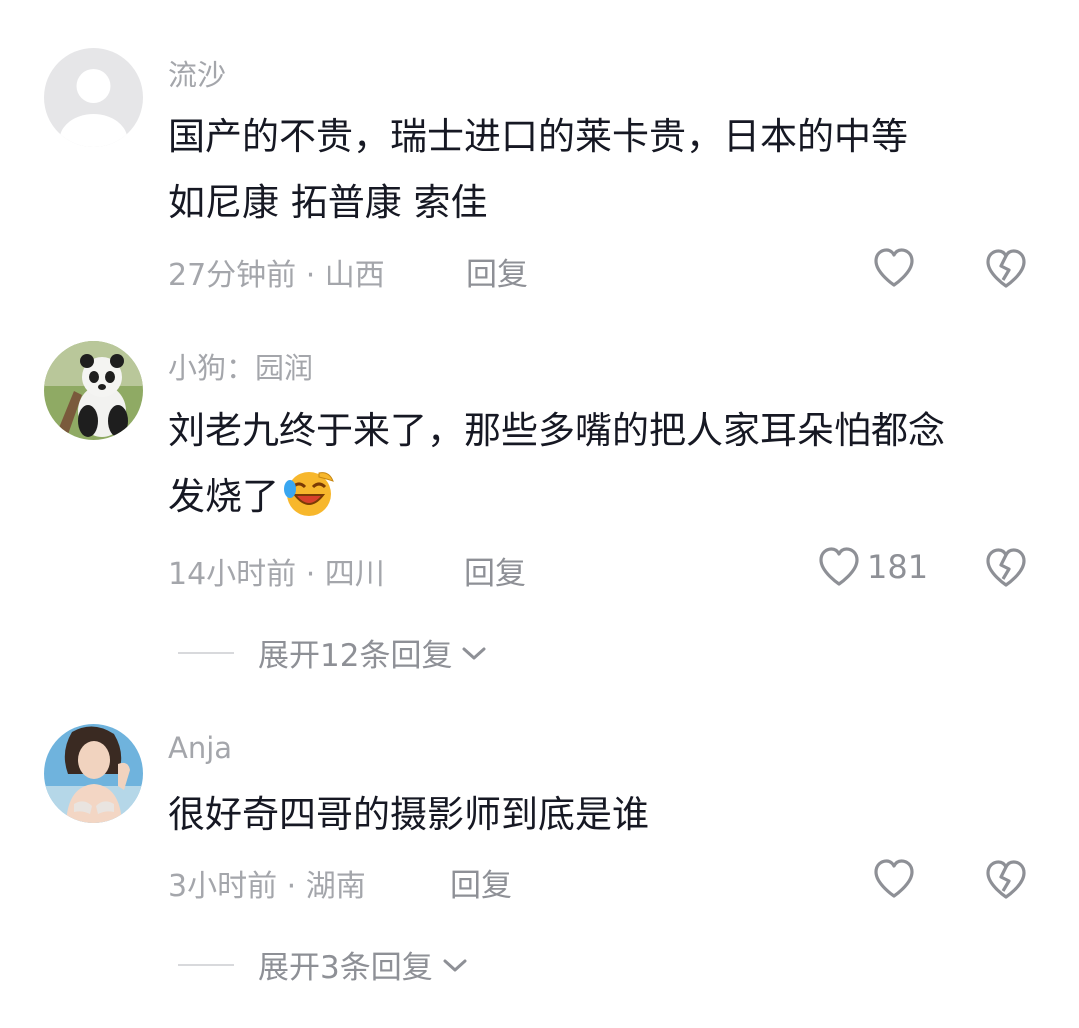 This screenshot has height=1028, width=1079. What do you see at coordinates (267, 886) in the screenshot?
I see `comment-time-location: 3小时前 · 湖南` at bounding box center [267, 886].